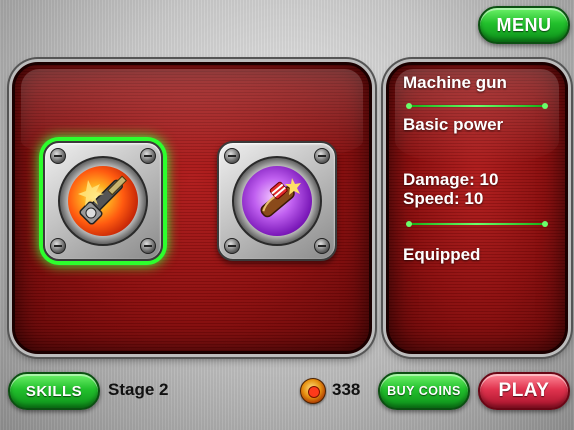 The image size is (574, 430). I want to click on weapon-slot-machine-gun, so click(103, 201).